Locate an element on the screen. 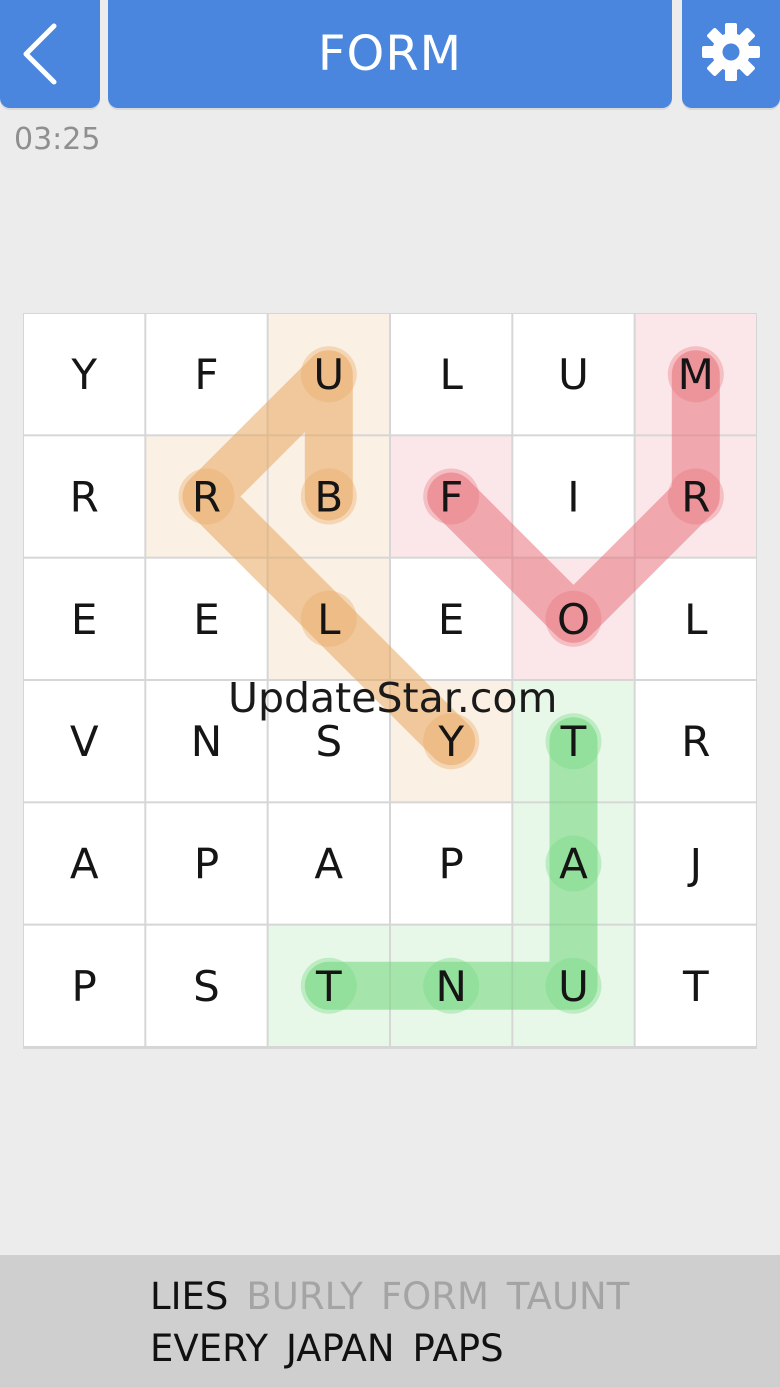 The image size is (780, 1387). word-list-item: EVERY is located at coordinates (209, 1348).